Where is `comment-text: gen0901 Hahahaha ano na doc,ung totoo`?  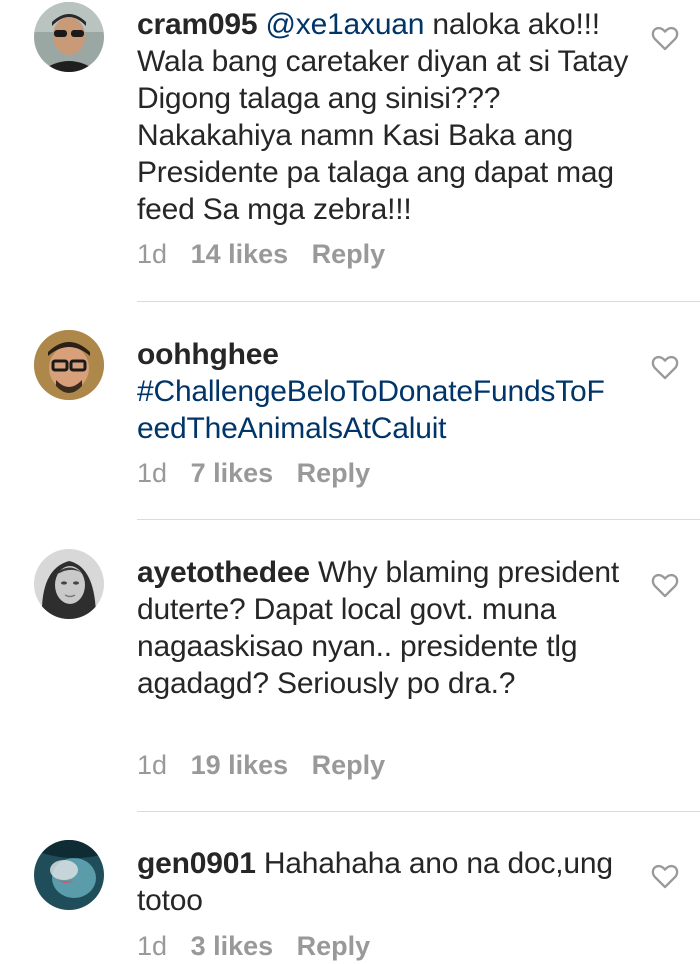
comment-text: gen0901 Hahahaha ano na doc,ung totoo is located at coordinates (387, 882).